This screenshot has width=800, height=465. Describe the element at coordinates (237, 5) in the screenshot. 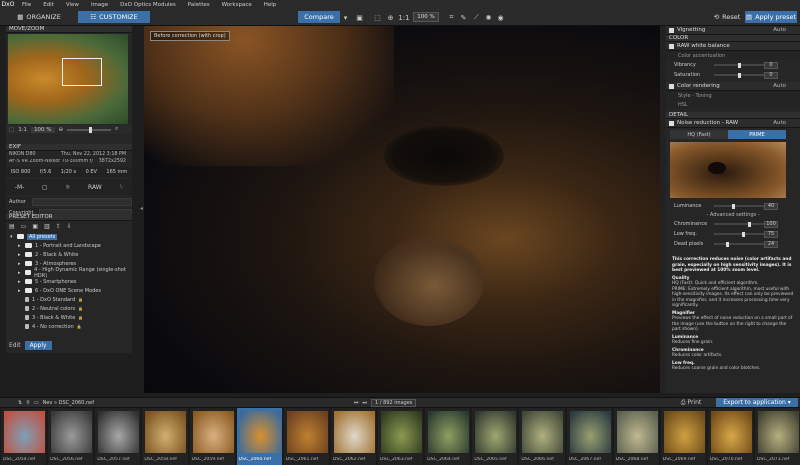

I see `menu-workspace: Workspace` at that location.